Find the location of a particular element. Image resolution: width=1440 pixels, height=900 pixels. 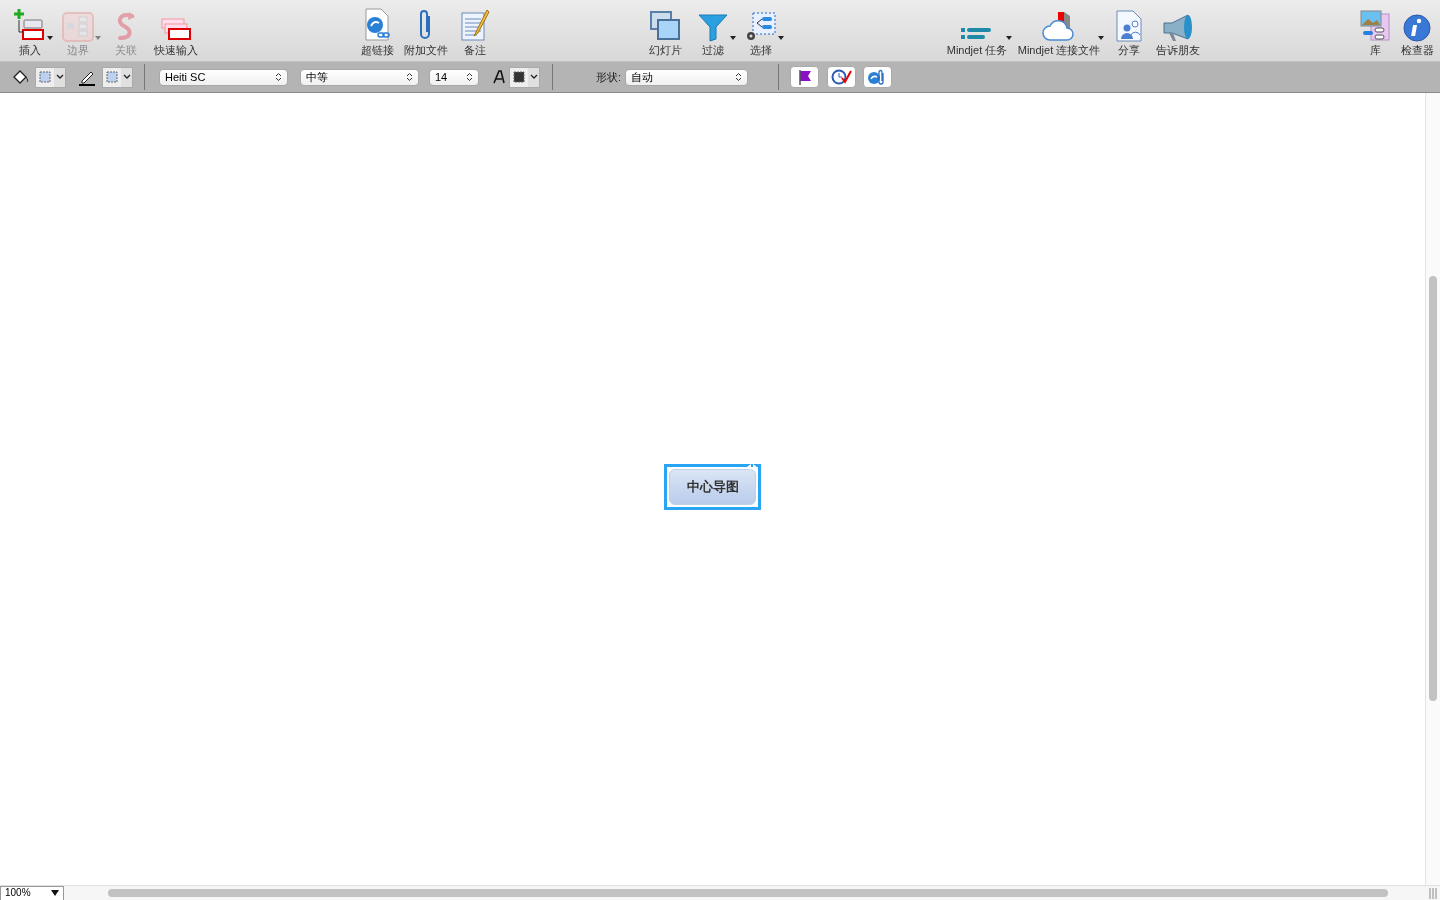

library-icon is located at coordinates (1375, 26).